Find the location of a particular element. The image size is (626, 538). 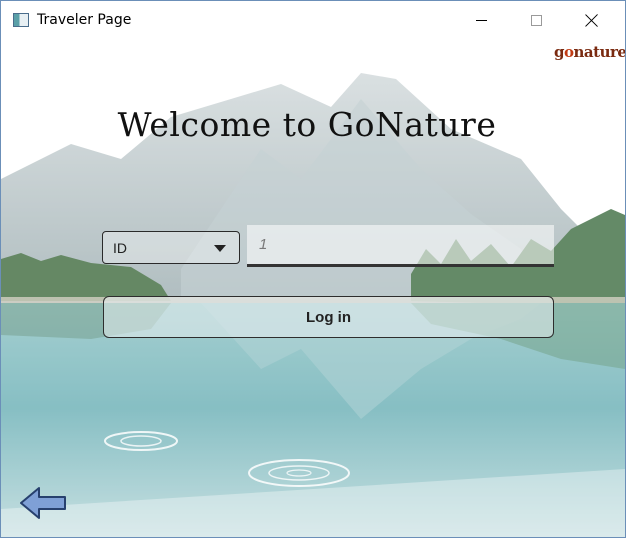

logo-text-o: o is located at coordinates (569, 52).